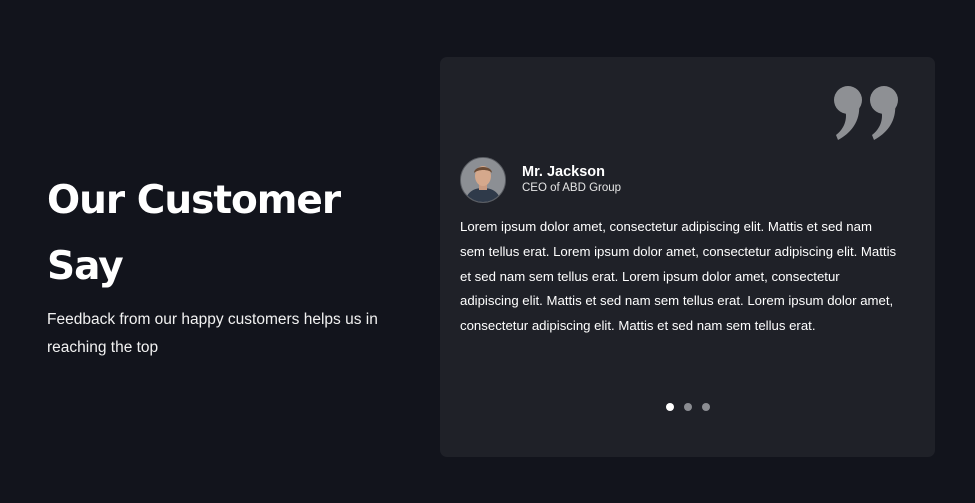 Image resolution: width=975 pixels, height=503 pixels. I want to click on avatar, so click(483, 180).